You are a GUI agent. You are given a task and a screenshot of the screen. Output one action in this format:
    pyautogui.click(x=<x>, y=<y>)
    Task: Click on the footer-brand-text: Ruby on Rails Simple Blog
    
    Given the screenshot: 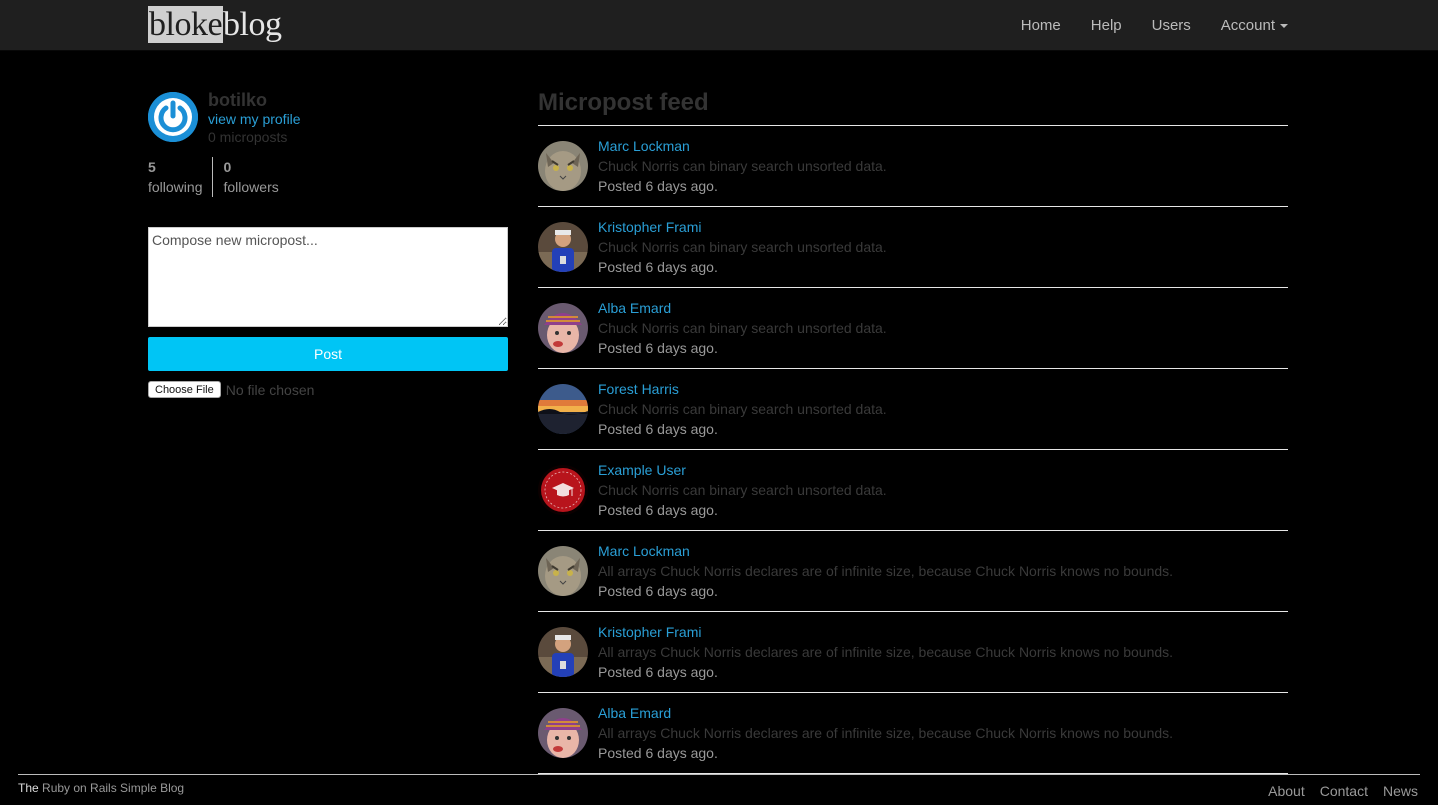 What is the action you would take?
    pyautogui.click(x=111, y=788)
    